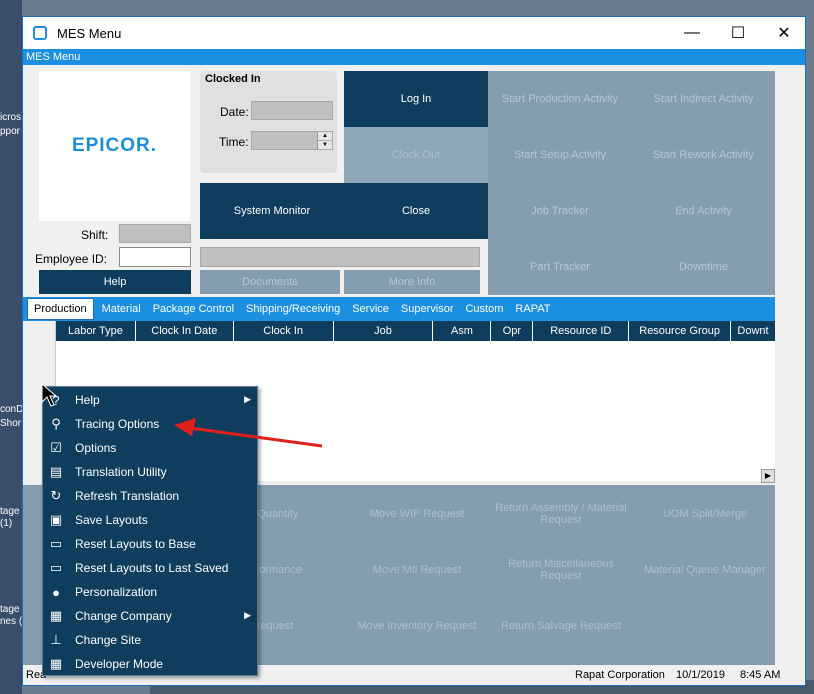 The height and width of the screenshot is (694, 814). Describe the element at coordinates (561, 570) in the screenshot. I see `return-misc-request-button: Return Miscellaneous Request` at that location.